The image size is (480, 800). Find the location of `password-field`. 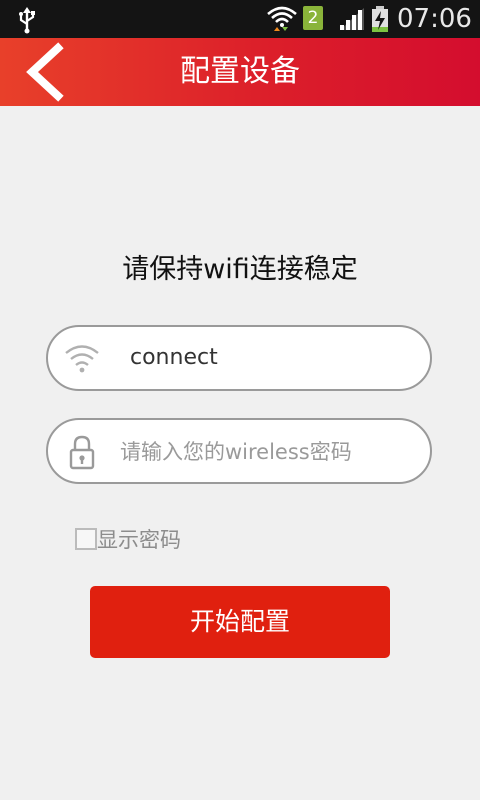

password-field is located at coordinates (239, 451).